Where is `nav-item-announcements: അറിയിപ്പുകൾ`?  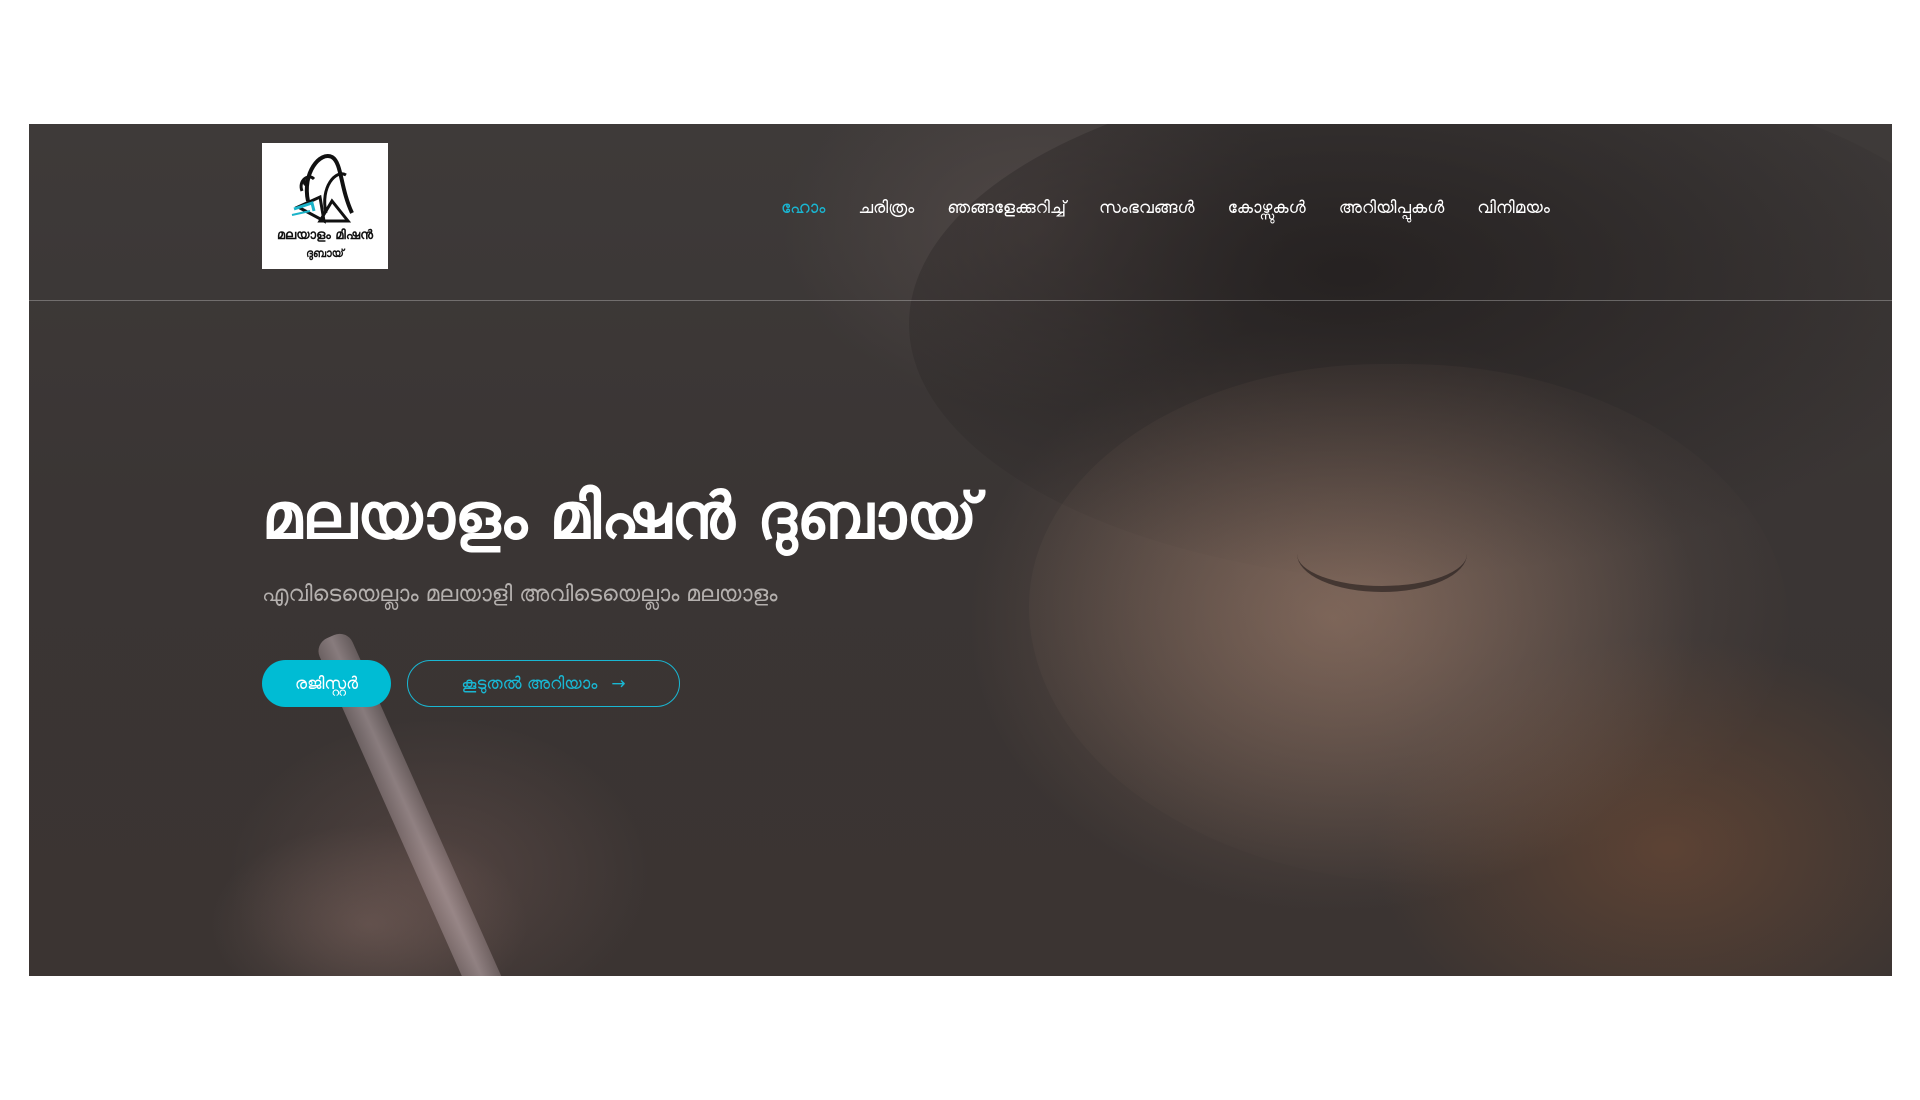 nav-item-announcements: അറിയിപ്പുകൾ is located at coordinates (1392, 208).